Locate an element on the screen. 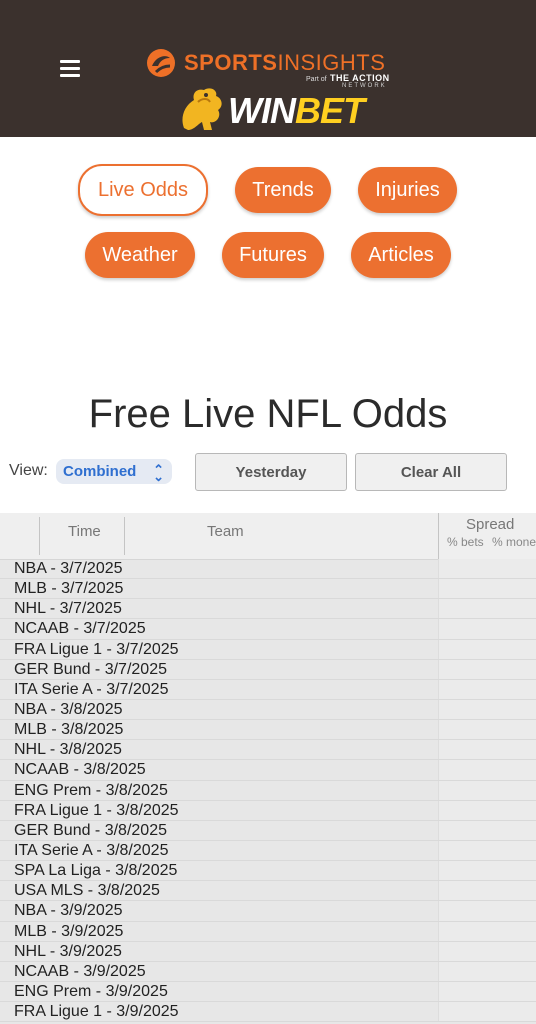  table-row: MLB - 3/9/2025 is located at coordinates (268, 931).